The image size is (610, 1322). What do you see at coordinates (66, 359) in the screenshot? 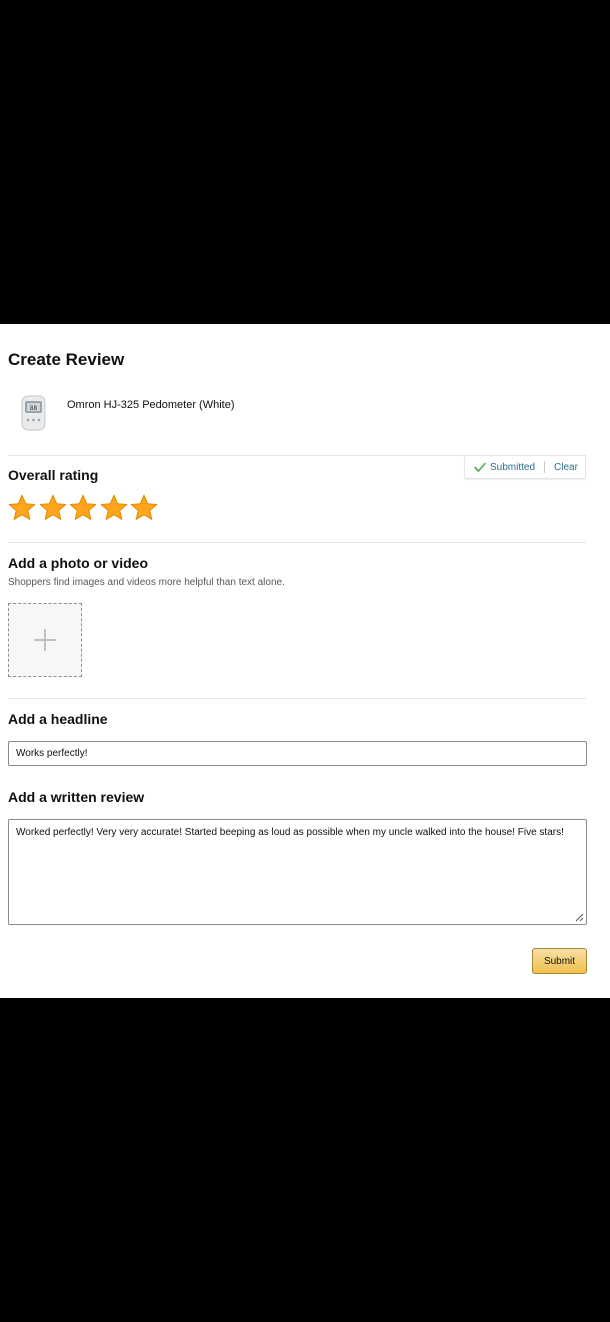
I see `page-title: Create Review` at bounding box center [66, 359].